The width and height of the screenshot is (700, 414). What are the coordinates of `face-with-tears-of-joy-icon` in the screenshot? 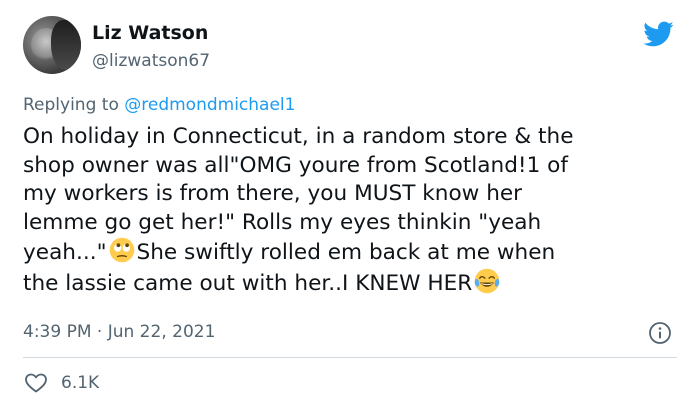 It's located at (487, 281).